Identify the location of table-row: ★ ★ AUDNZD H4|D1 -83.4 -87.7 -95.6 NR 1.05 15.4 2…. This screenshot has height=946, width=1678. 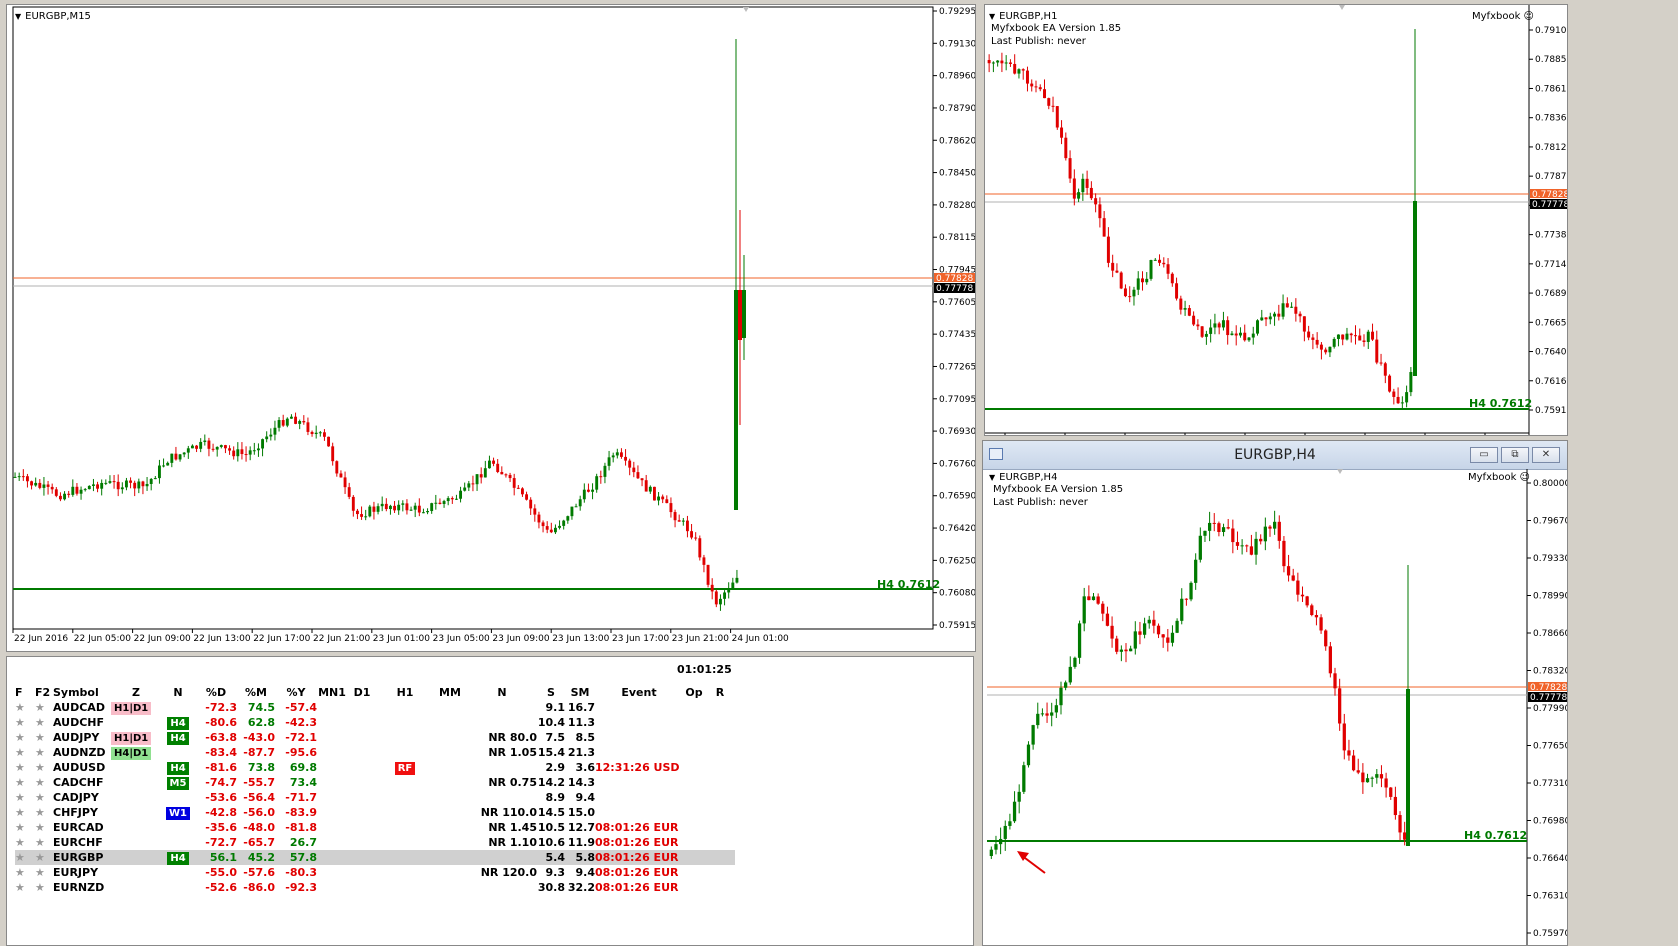
(375, 752).